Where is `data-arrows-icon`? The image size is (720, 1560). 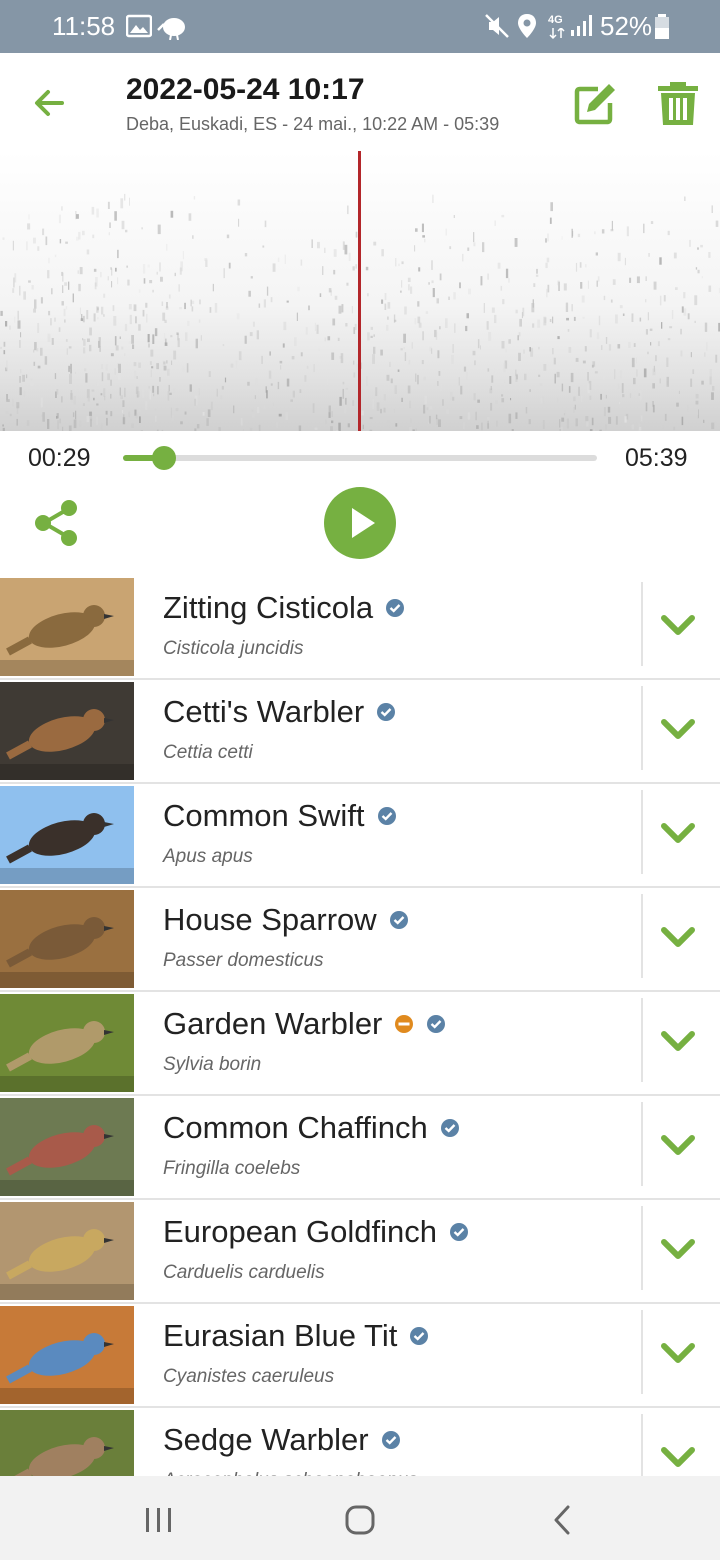 data-arrows-icon is located at coordinates (557, 34).